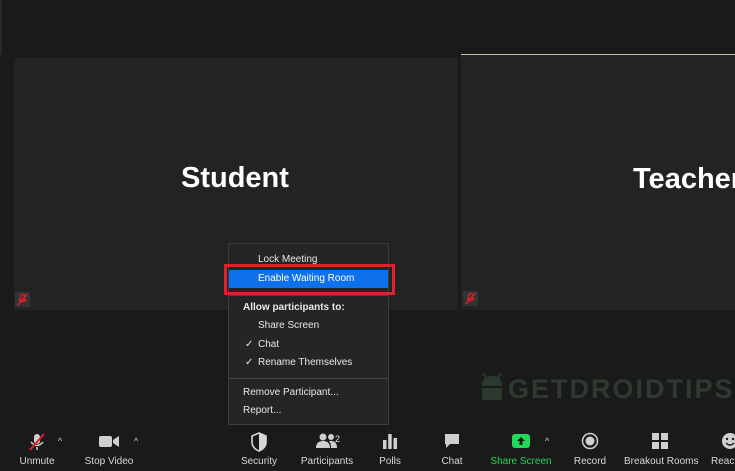 The image size is (735, 471). Describe the element at coordinates (309, 279) in the screenshot. I see `annotation-highlight-waiting-room` at that location.